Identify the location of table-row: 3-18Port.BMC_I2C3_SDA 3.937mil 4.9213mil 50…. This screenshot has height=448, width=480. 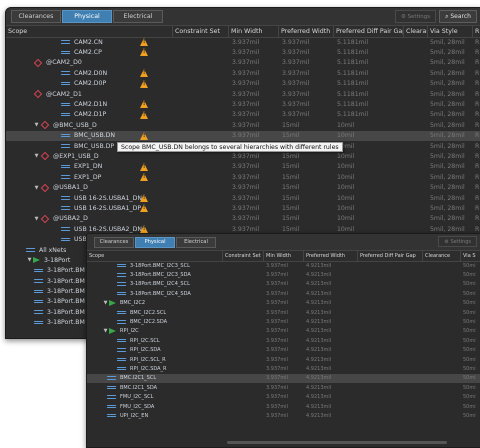
(283, 274).